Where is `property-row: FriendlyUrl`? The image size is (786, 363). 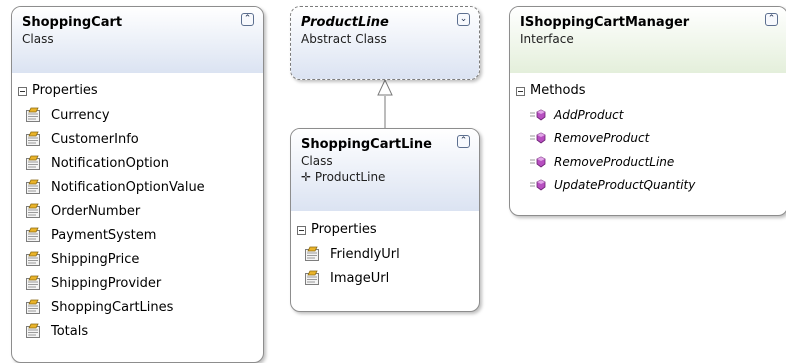 property-row: FriendlyUrl is located at coordinates (385, 254).